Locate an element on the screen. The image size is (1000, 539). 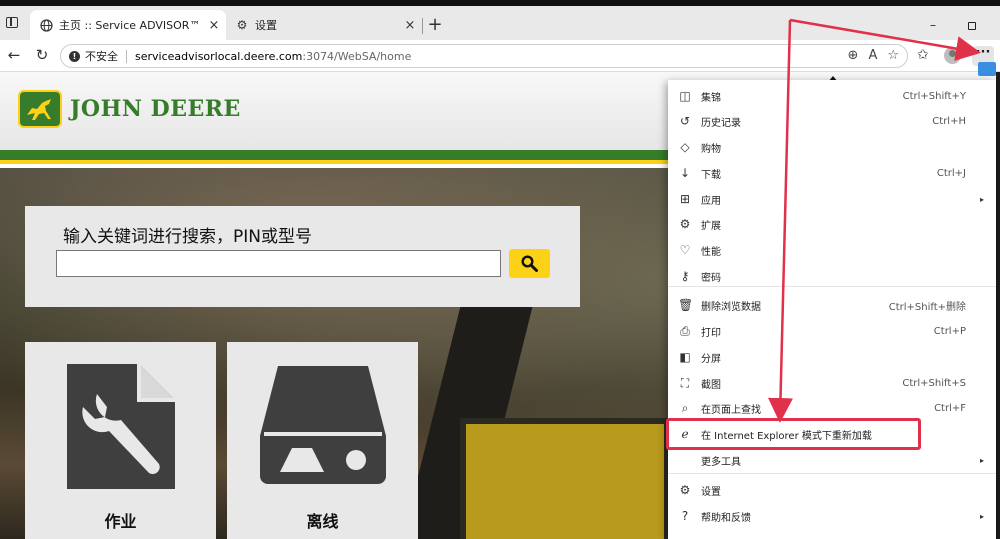
john-deere-logo-icon is located at coordinates (40, 109).